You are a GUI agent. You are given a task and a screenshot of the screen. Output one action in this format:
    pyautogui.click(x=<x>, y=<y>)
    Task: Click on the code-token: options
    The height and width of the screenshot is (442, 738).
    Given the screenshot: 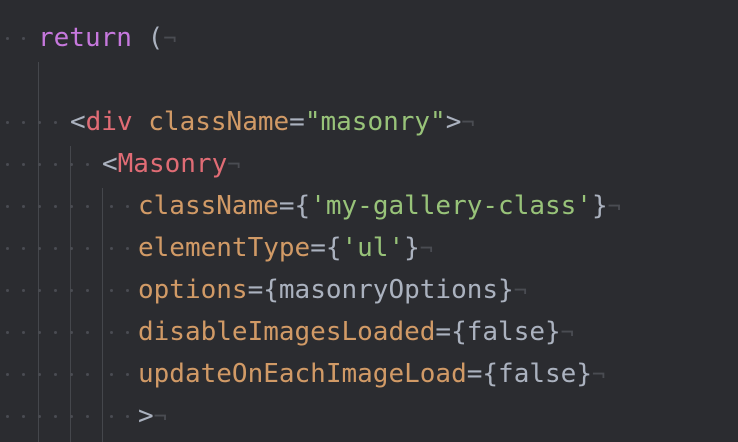 What is the action you would take?
    pyautogui.click(x=193, y=290)
    